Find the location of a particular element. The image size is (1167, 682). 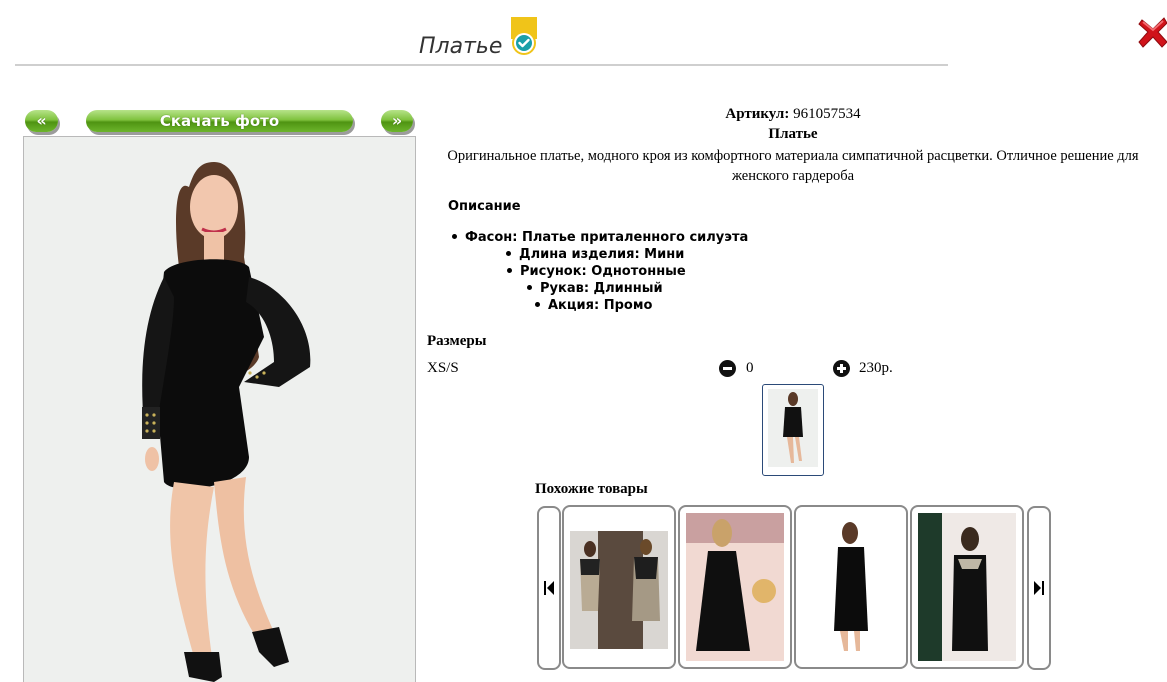

next-photo-button: » is located at coordinates (397, 121).